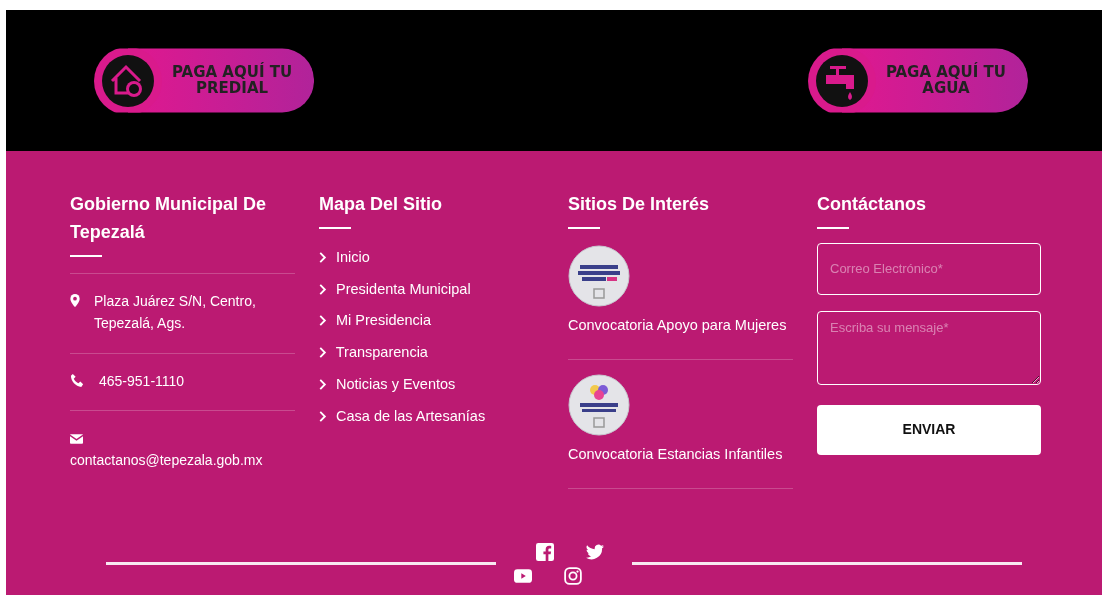  I want to click on sitemap-link: Mi Presidencia, so click(375, 321).